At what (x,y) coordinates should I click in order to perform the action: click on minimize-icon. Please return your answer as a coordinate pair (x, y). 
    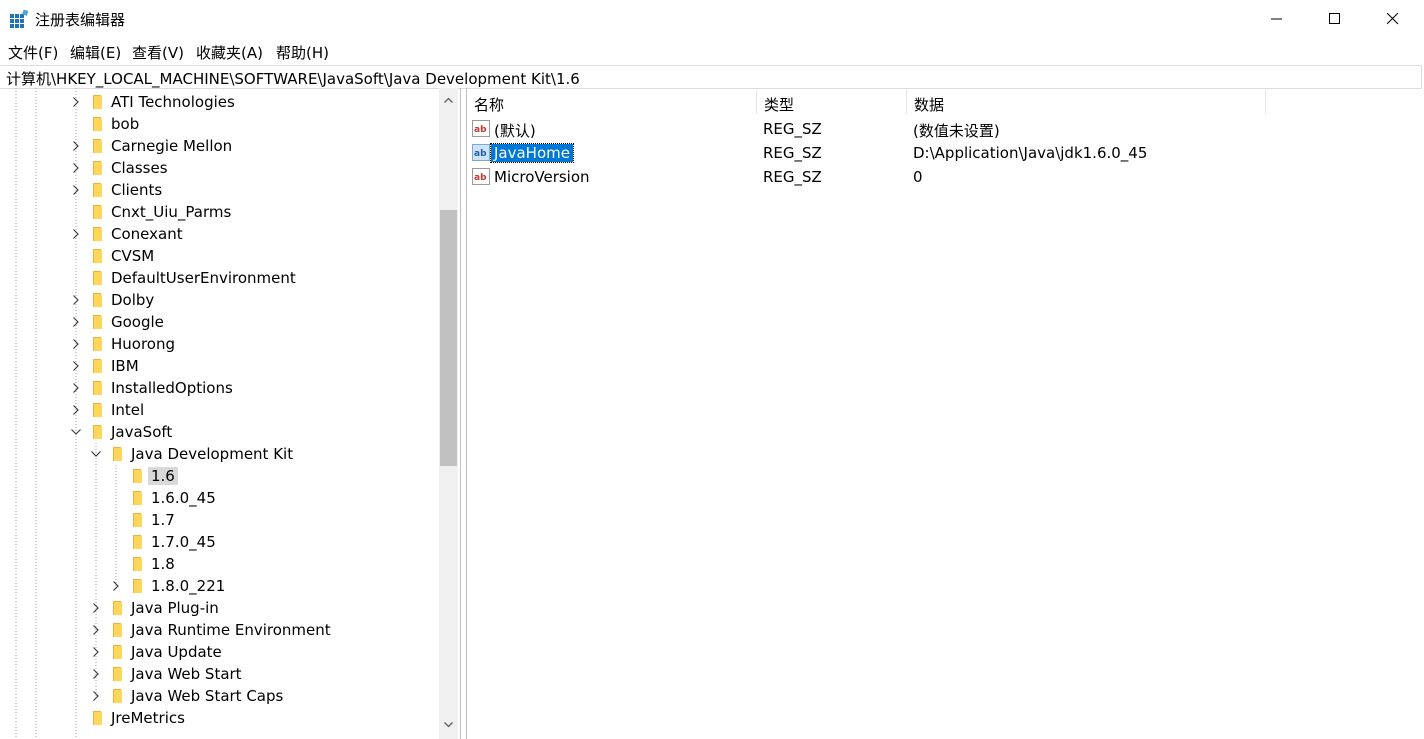
    Looking at the image, I should click on (1276, 19).